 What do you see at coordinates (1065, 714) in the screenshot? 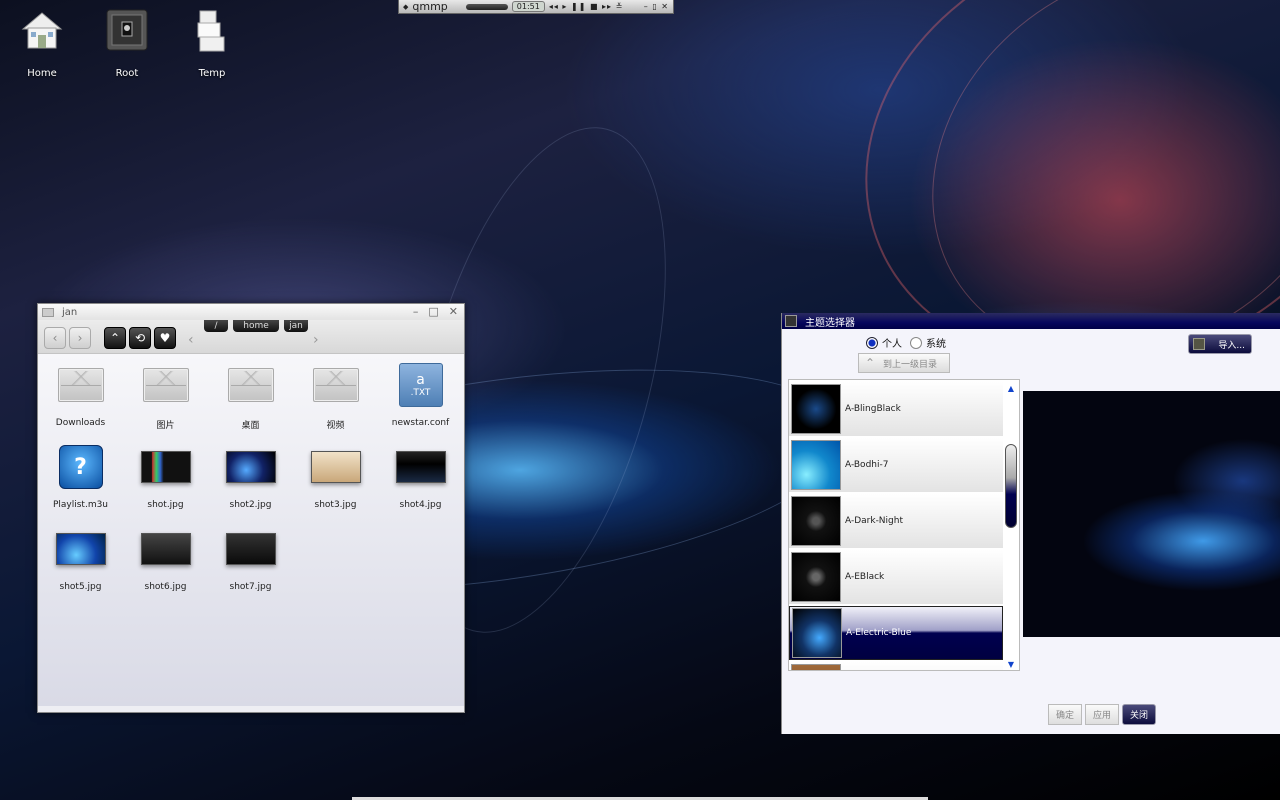
I see `ok-button: 确定` at bounding box center [1065, 714].